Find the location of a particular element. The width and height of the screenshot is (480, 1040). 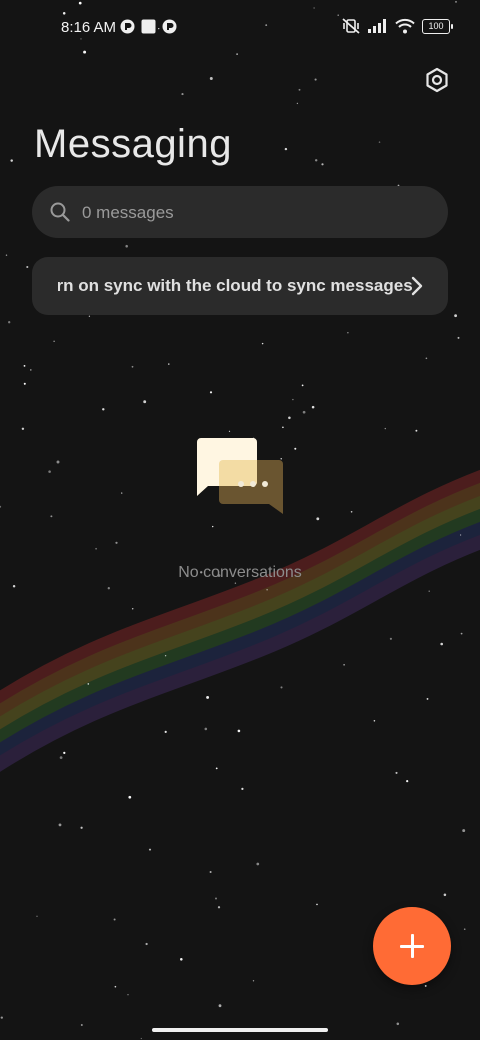

status-notification-icons is located at coordinates (148, 26).